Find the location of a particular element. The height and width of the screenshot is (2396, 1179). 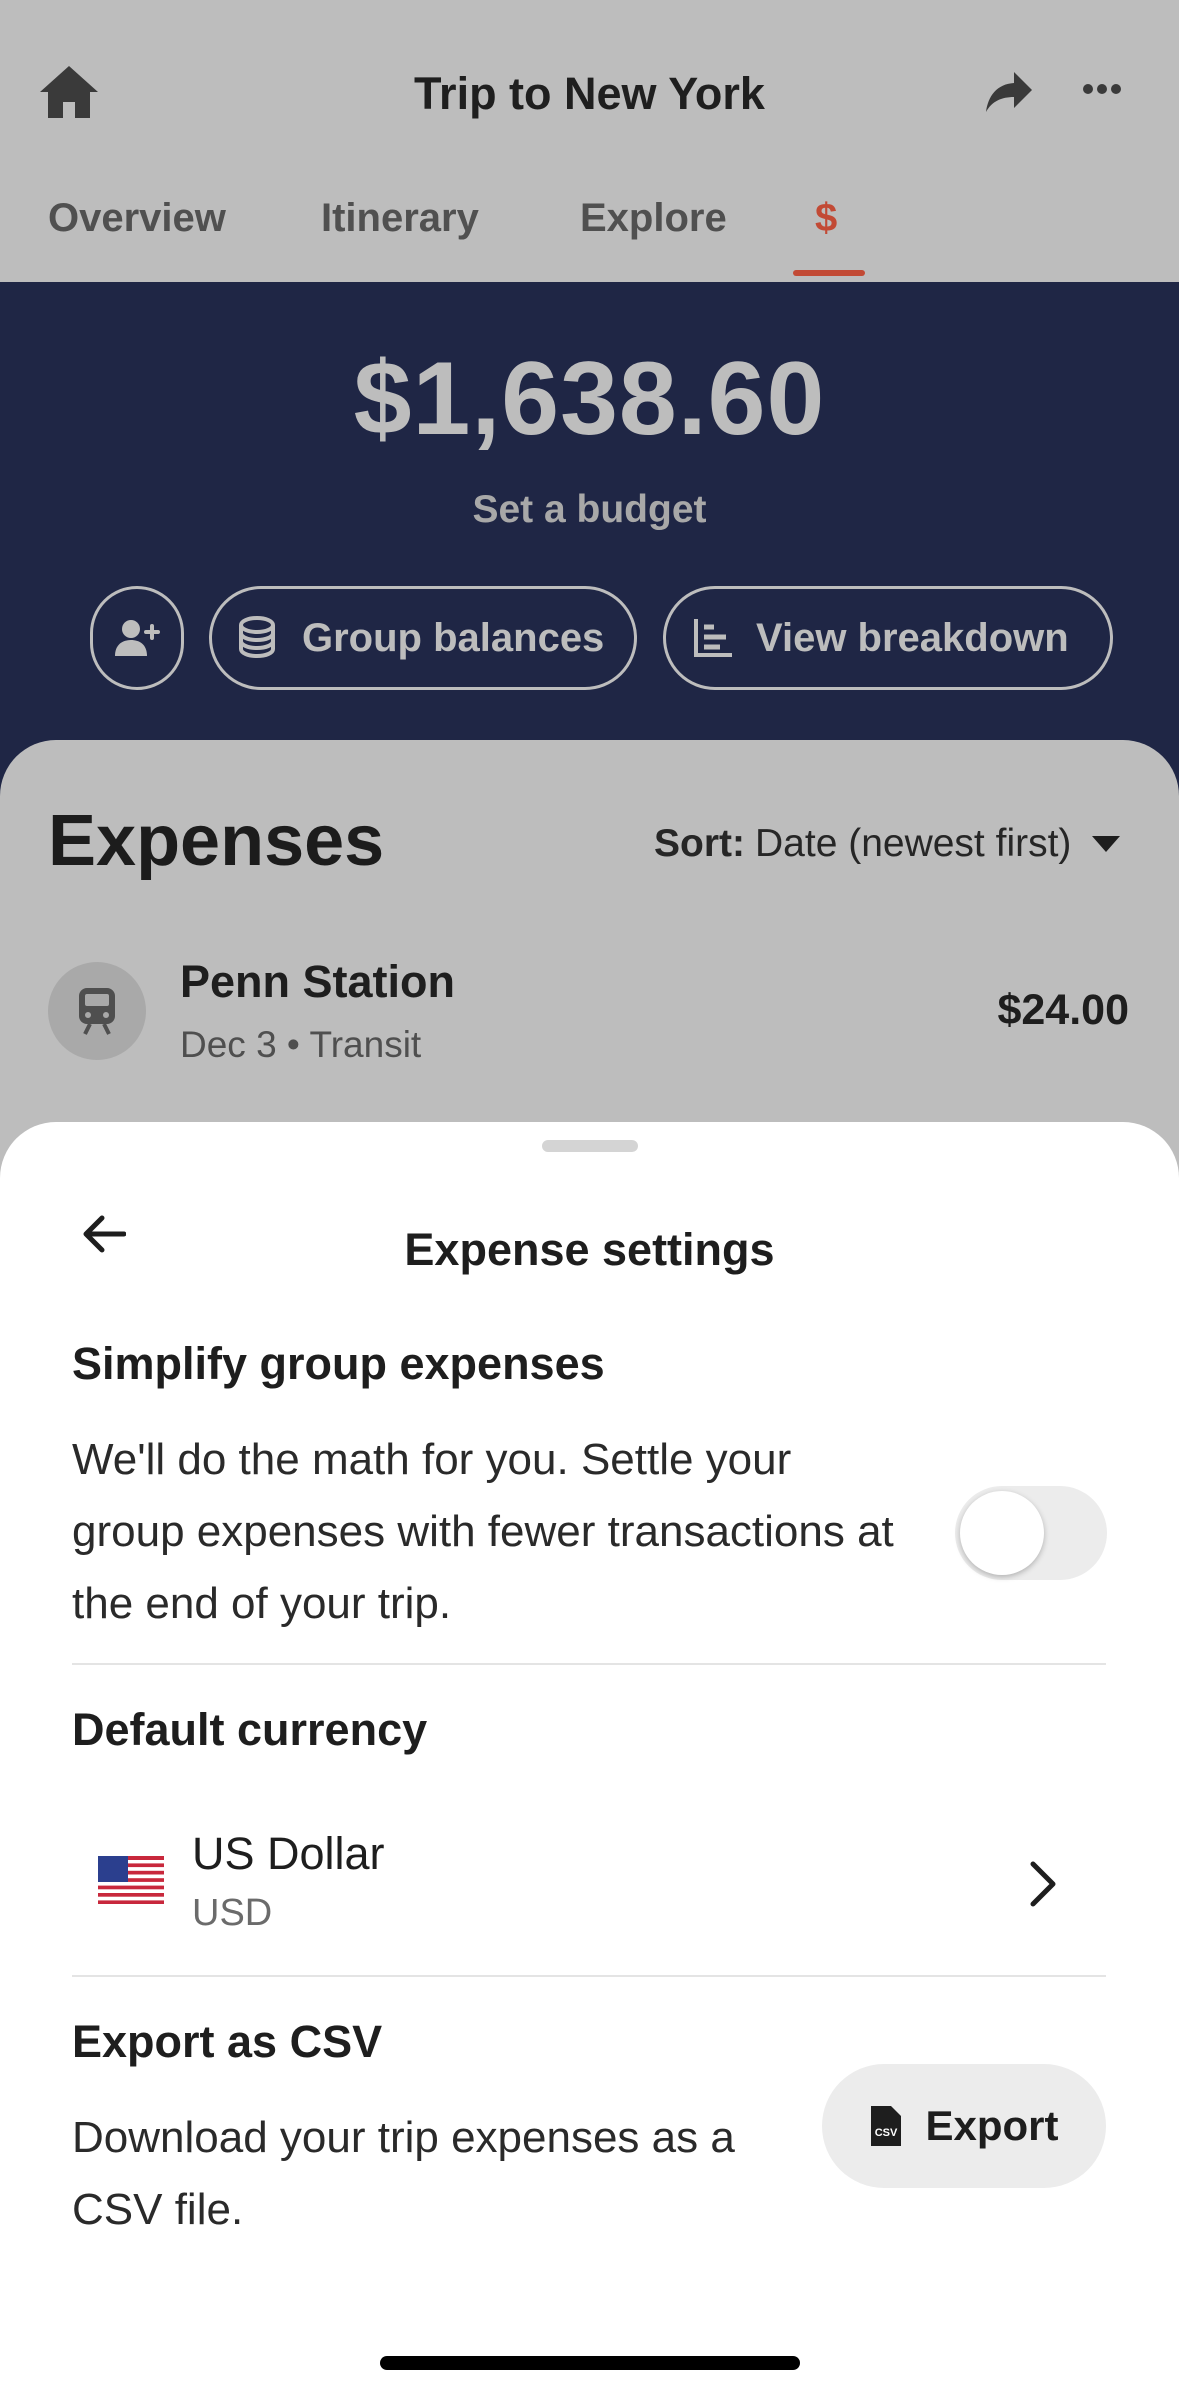

add-person-button is located at coordinates (137, 638).